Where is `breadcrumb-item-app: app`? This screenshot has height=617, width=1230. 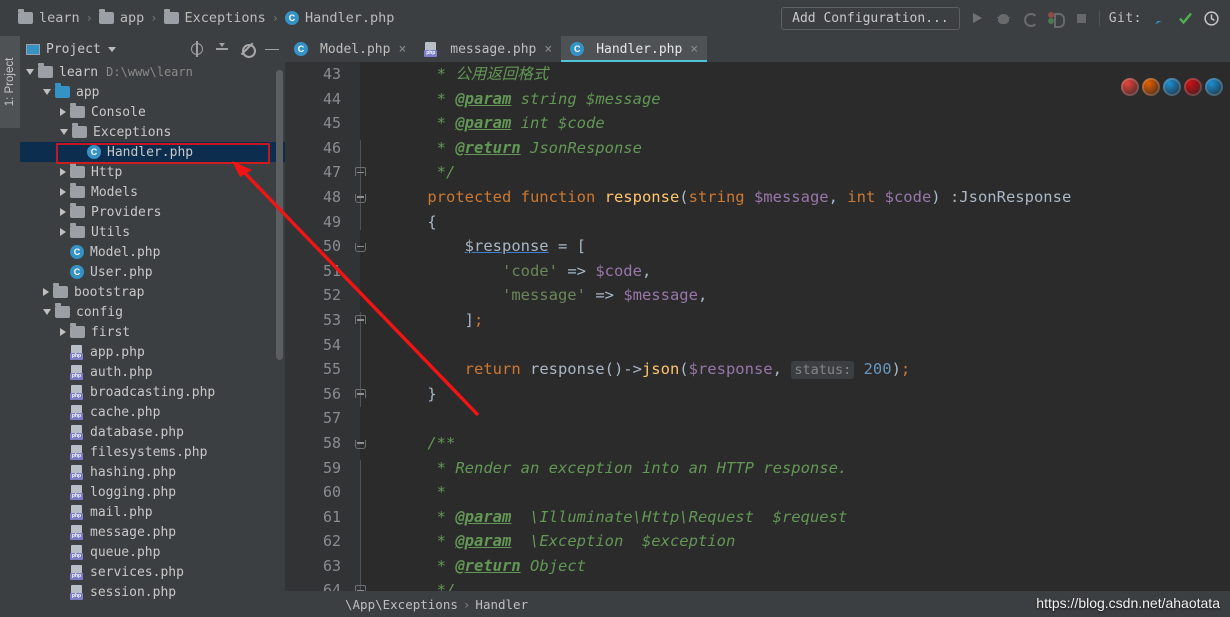 breadcrumb-item-app: app is located at coordinates (121, 17).